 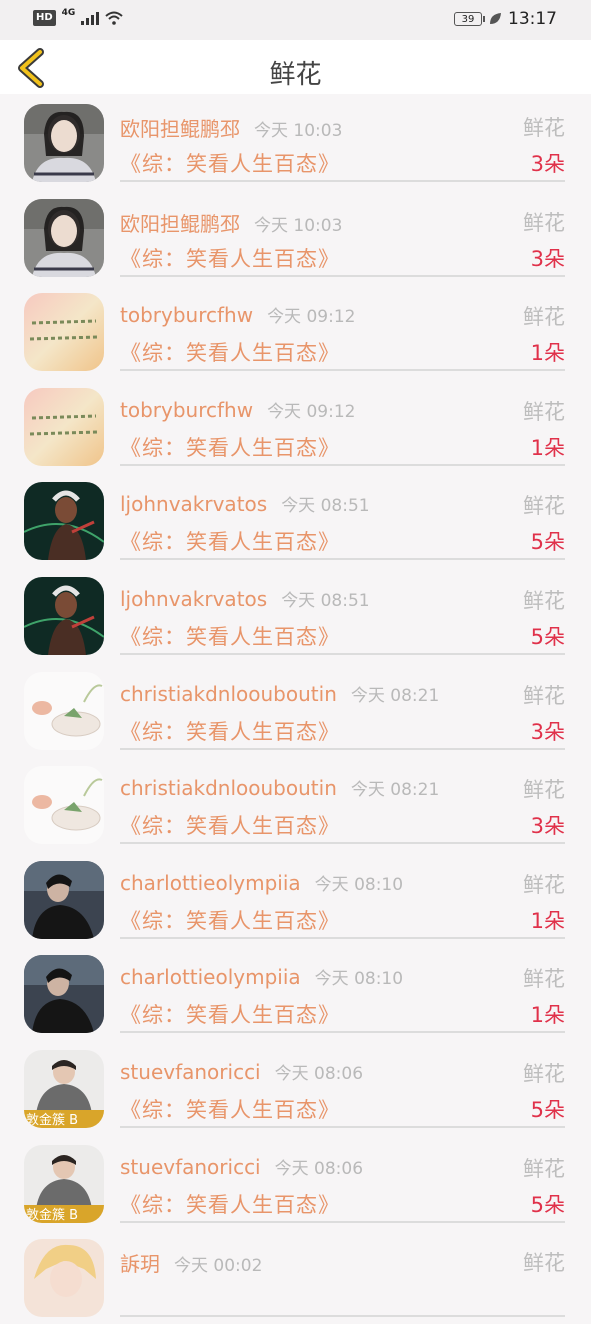 What do you see at coordinates (194, 504) in the screenshot?
I see `user-name-text: ljohnvakrvatos` at bounding box center [194, 504].